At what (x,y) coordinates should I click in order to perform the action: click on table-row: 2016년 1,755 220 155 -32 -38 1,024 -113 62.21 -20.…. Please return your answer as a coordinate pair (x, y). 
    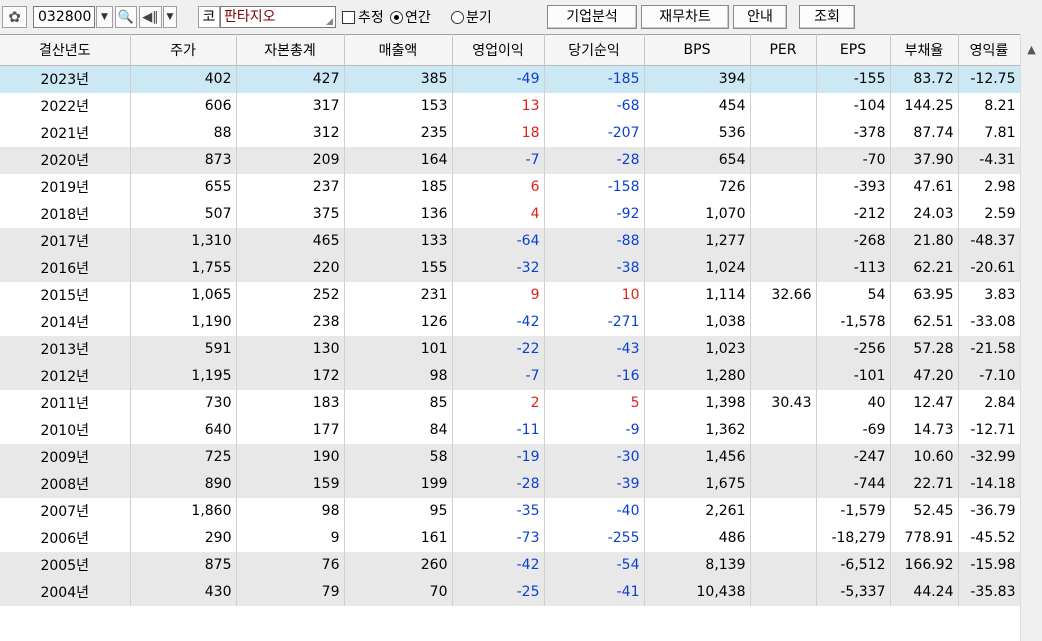
    Looking at the image, I should click on (510, 268).